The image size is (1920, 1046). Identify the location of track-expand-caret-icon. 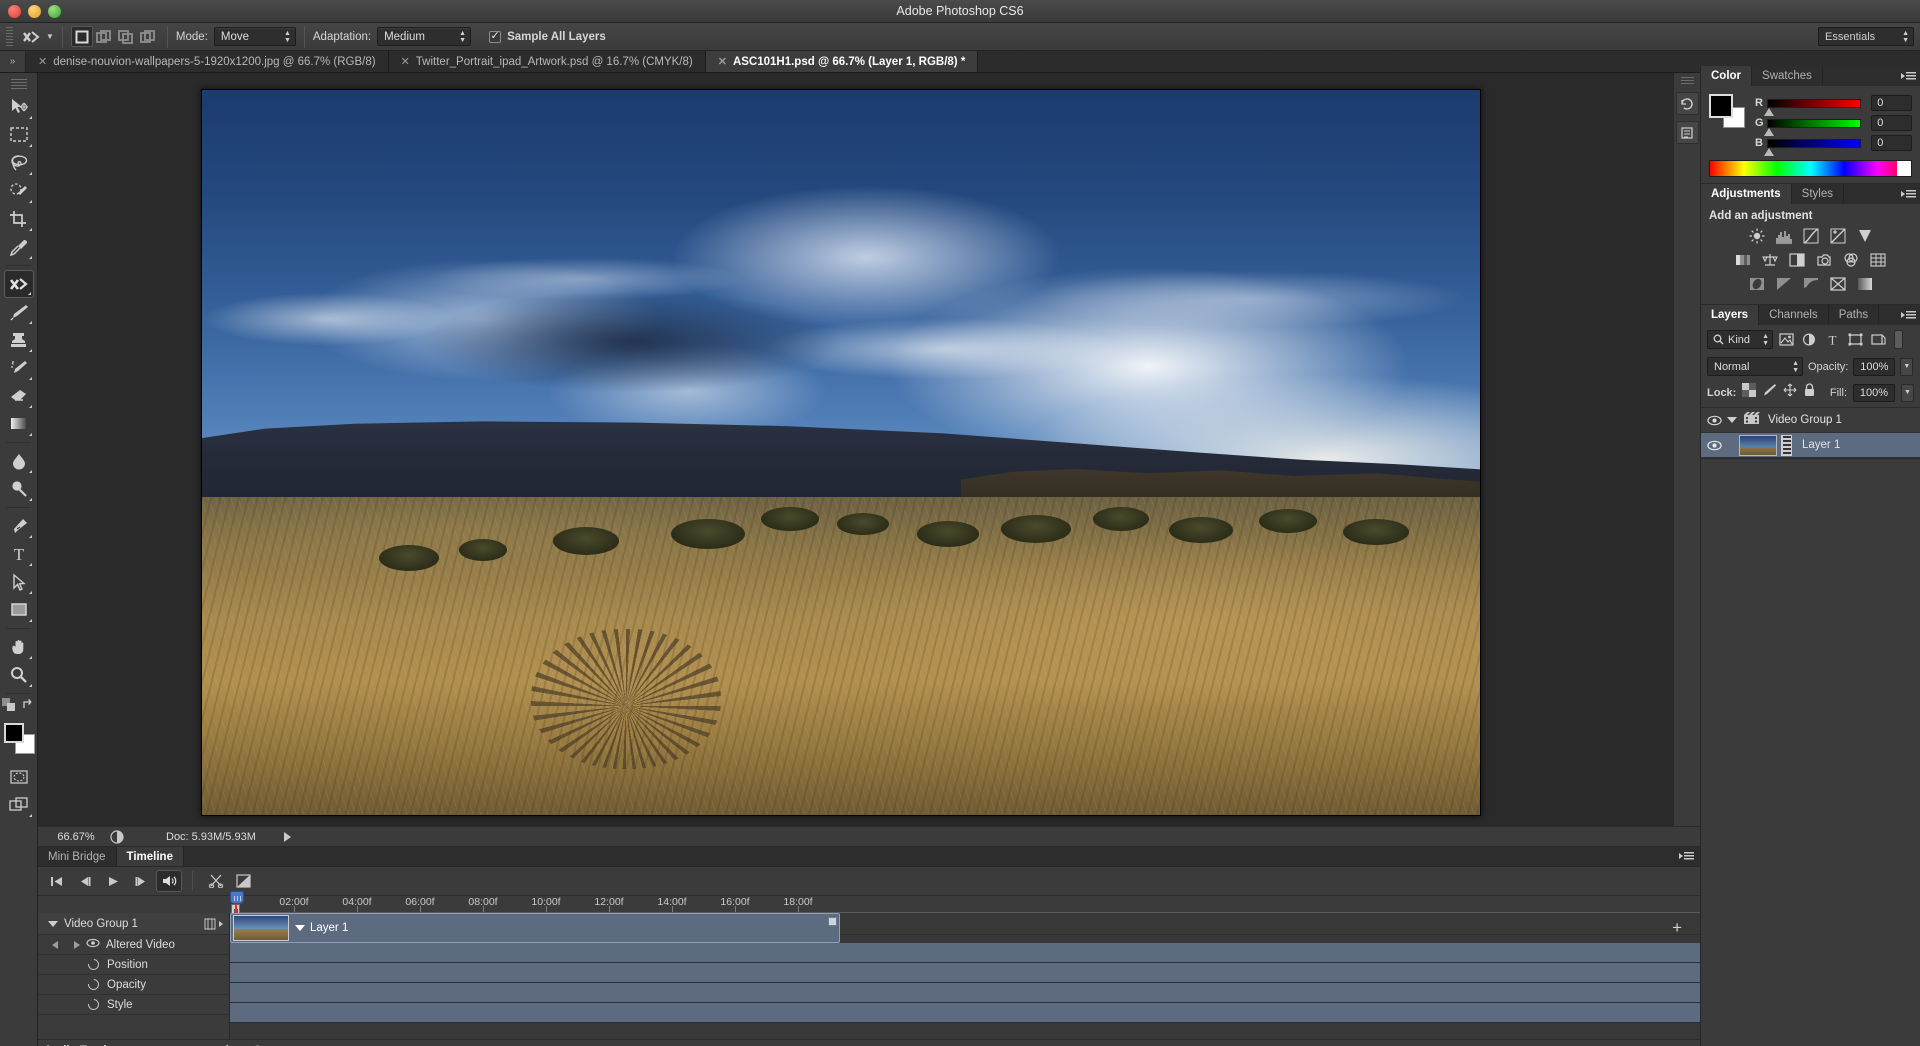
(53, 923).